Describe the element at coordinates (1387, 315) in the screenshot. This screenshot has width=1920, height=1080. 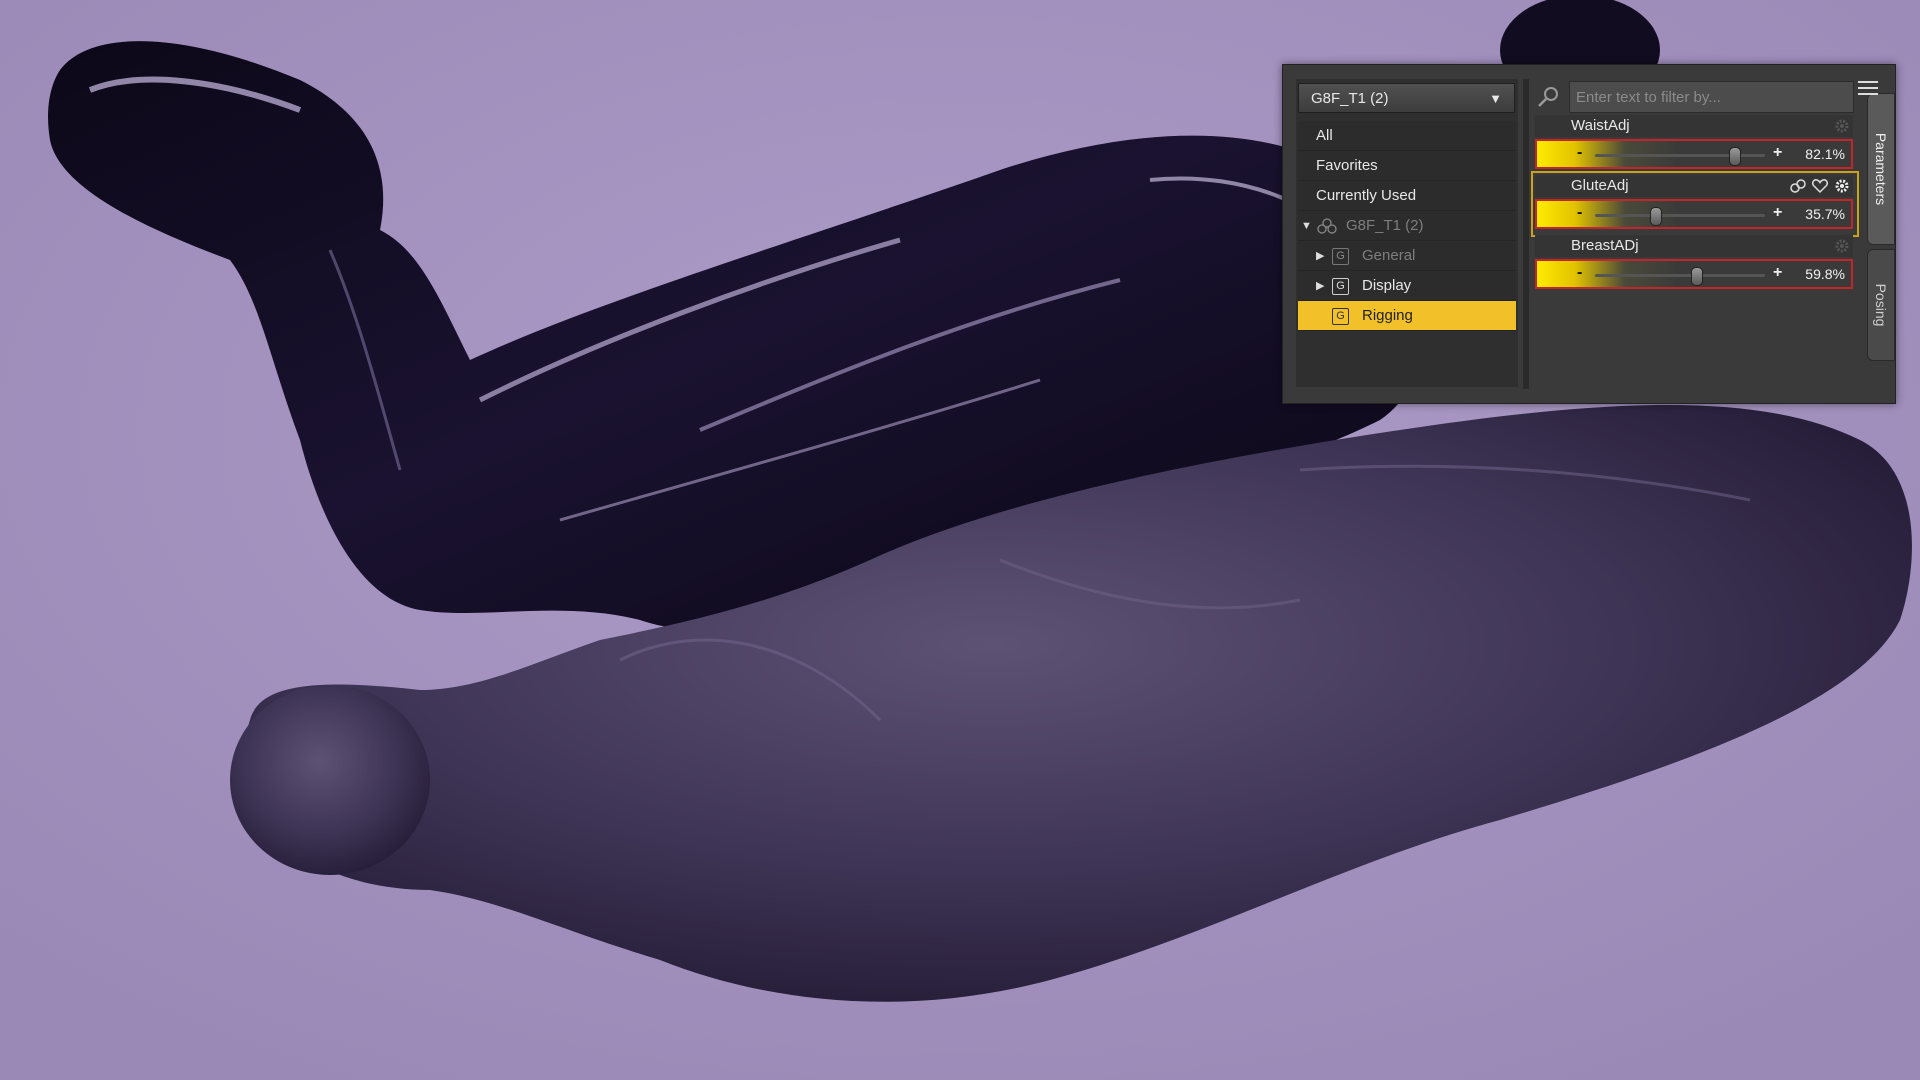
I see `category-label: Rigging` at that location.